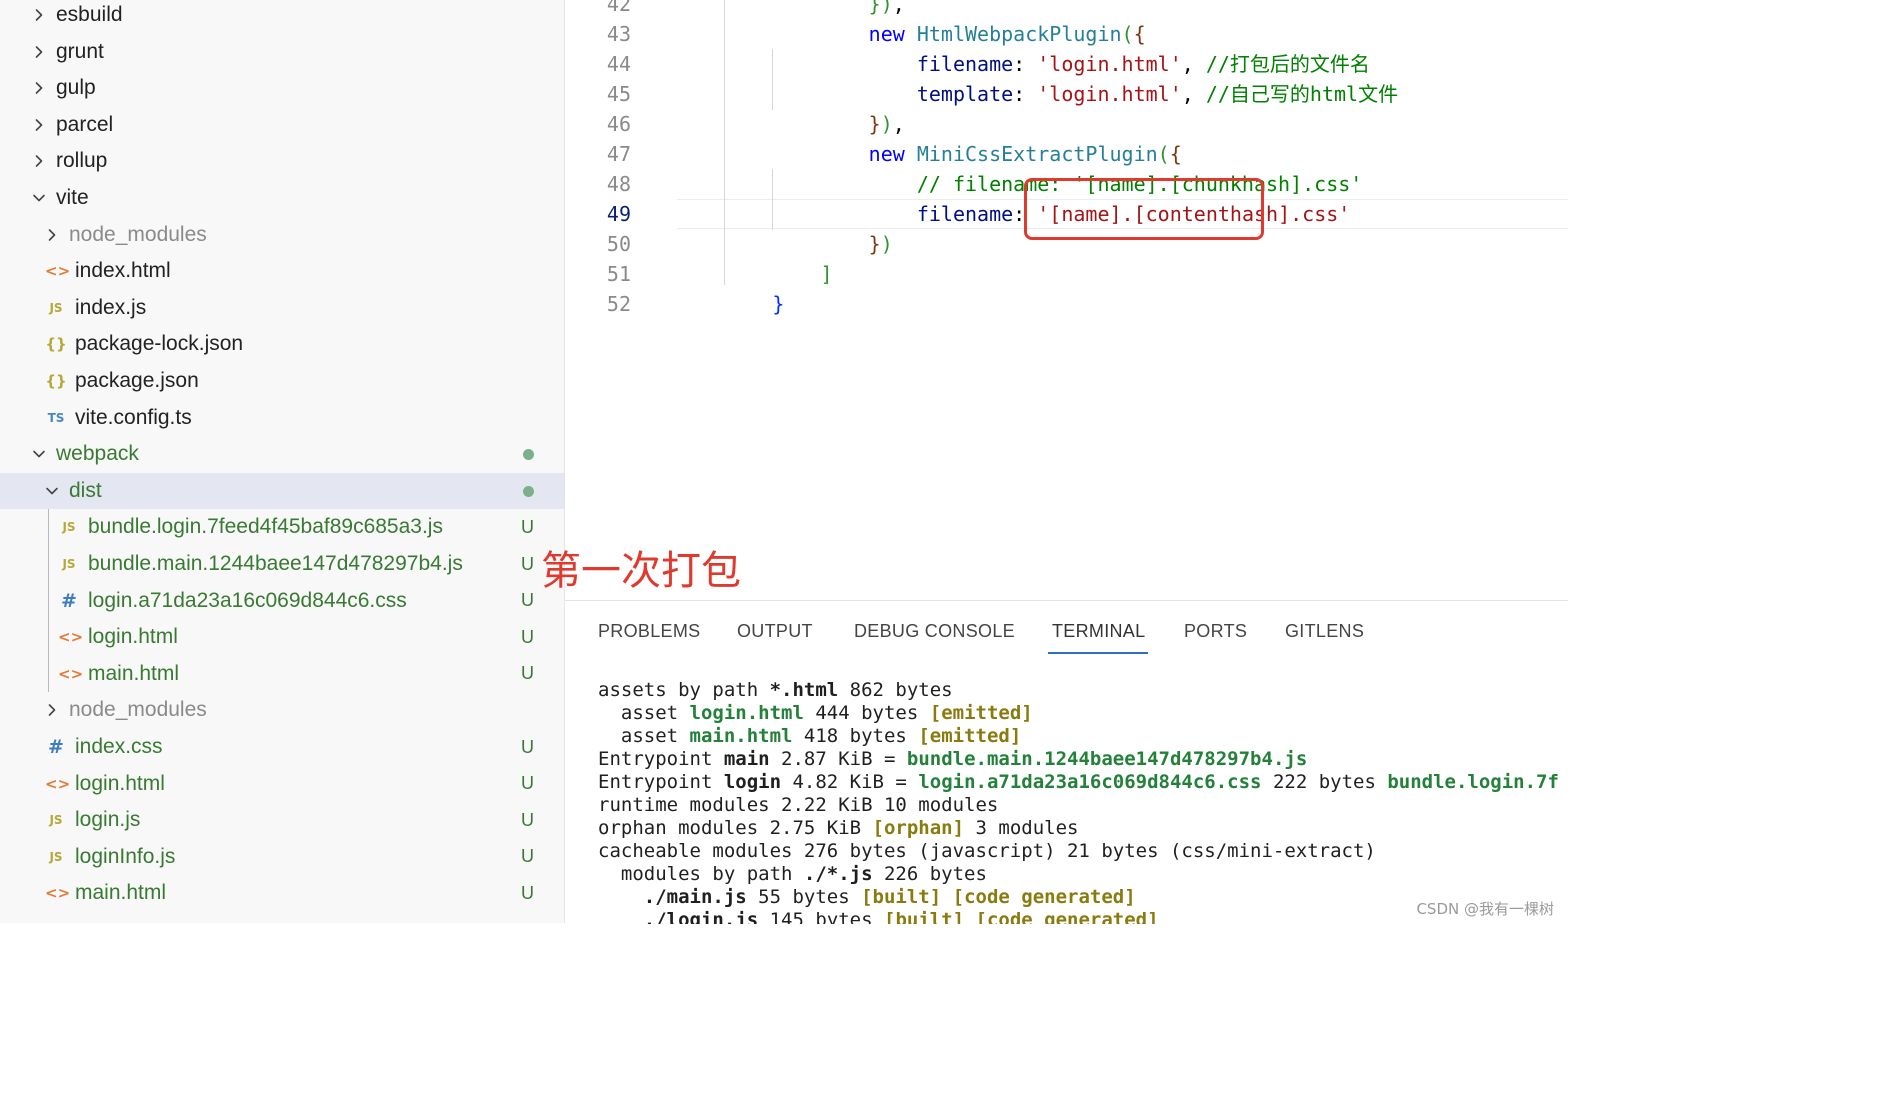 This screenshot has height=1110, width=1886. What do you see at coordinates (934, 631) in the screenshot?
I see `tab-debug-console: DEBUG CONSOLE` at bounding box center [934, 631].